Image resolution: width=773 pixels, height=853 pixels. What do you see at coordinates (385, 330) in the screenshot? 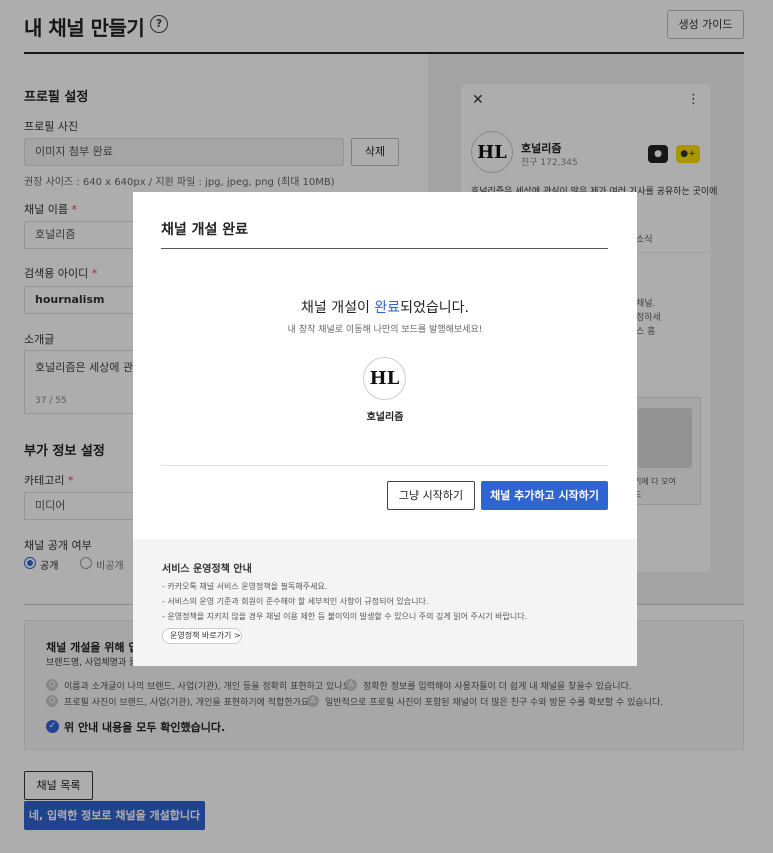
I see `modal-sub-message: 내 창작 채널로 이동해 나만의 보드를 발행해보세요!` at bounding box center [385, 330].